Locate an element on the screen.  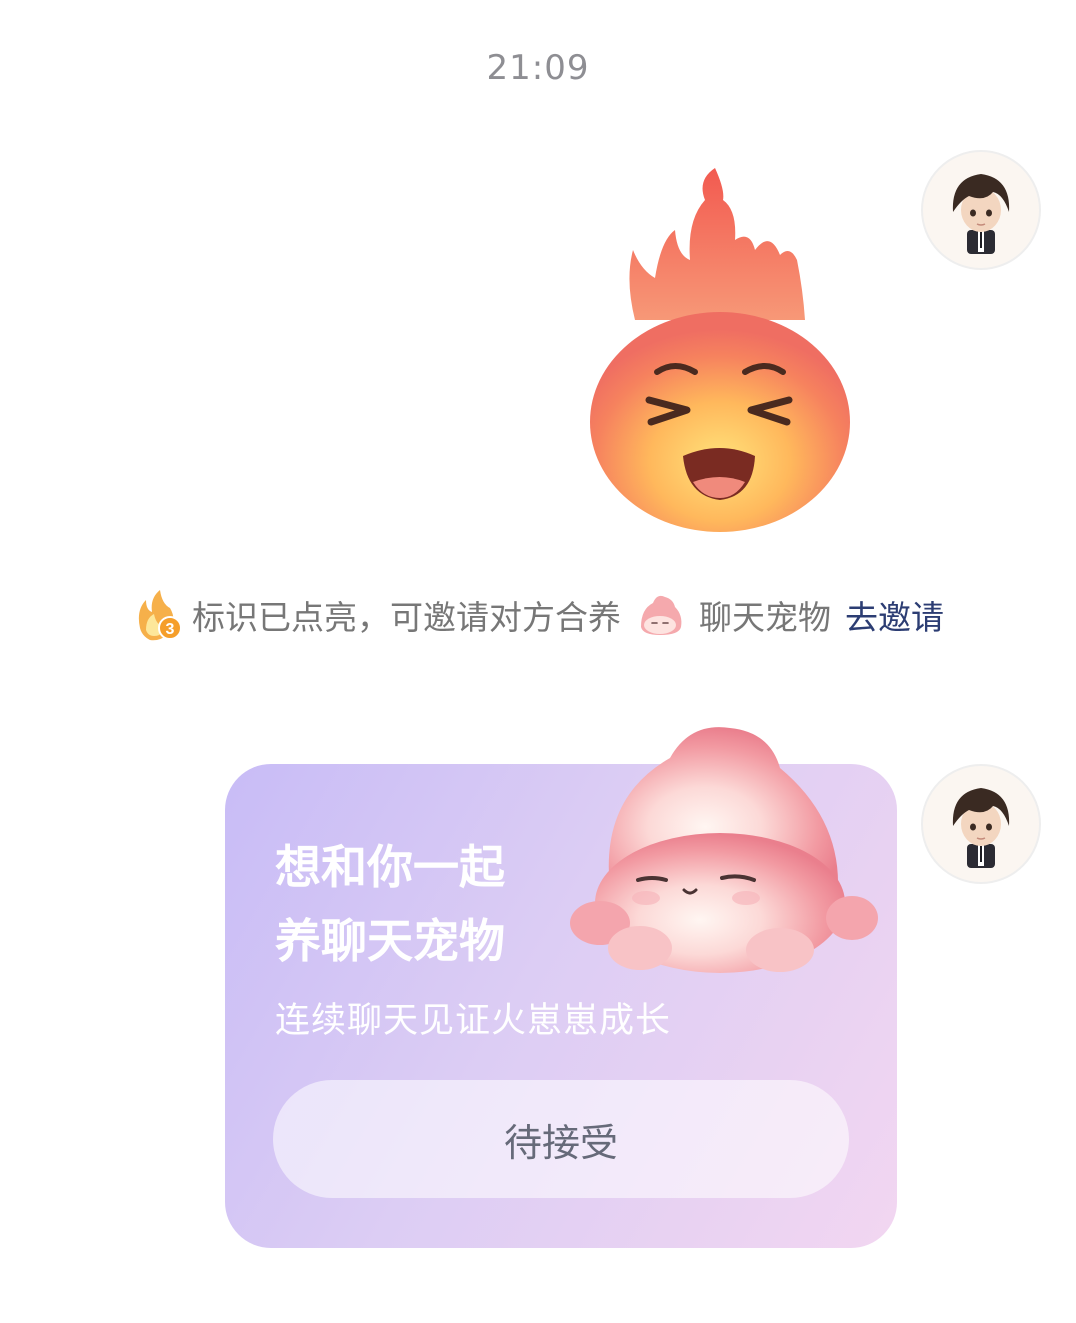
pending-accept-button: 待接受 is located at coordinates (561, 1139).